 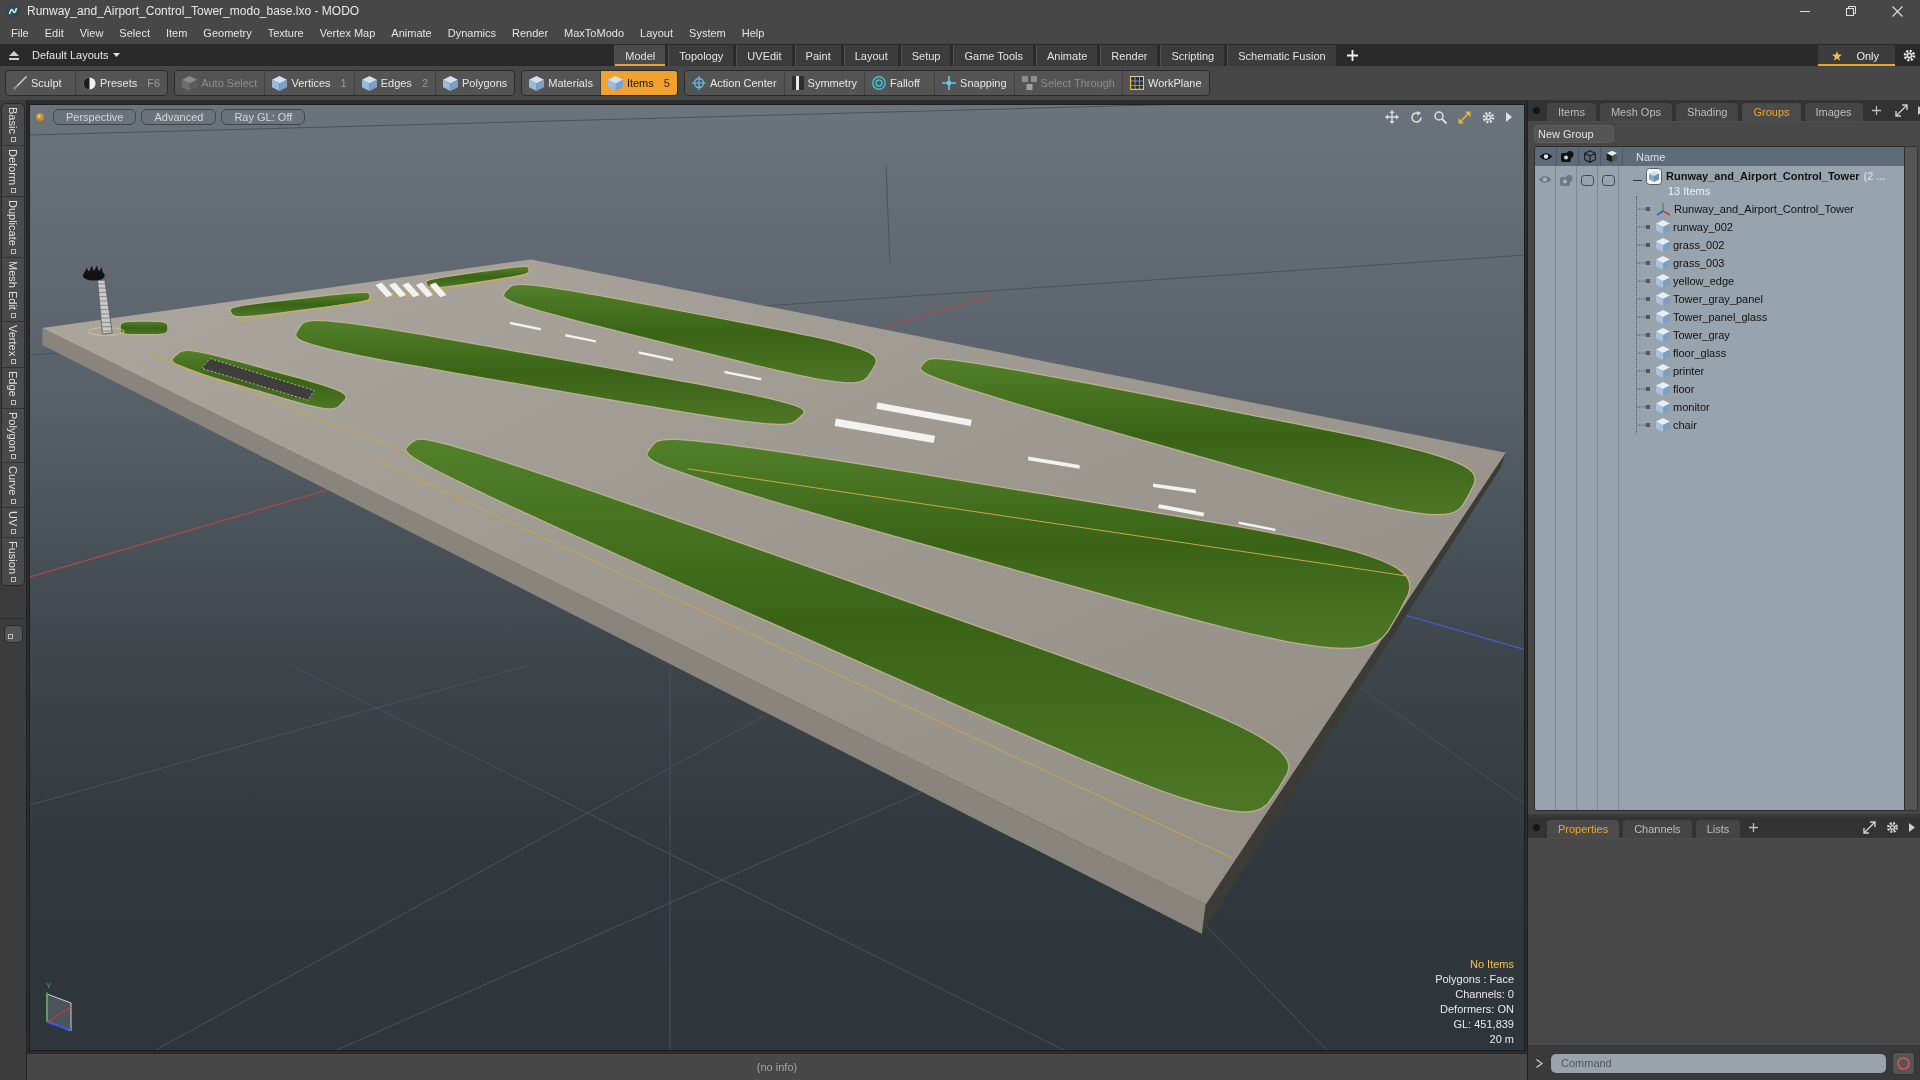 I want to click on expand-arrows-icon, so click(x=1464, y=117).